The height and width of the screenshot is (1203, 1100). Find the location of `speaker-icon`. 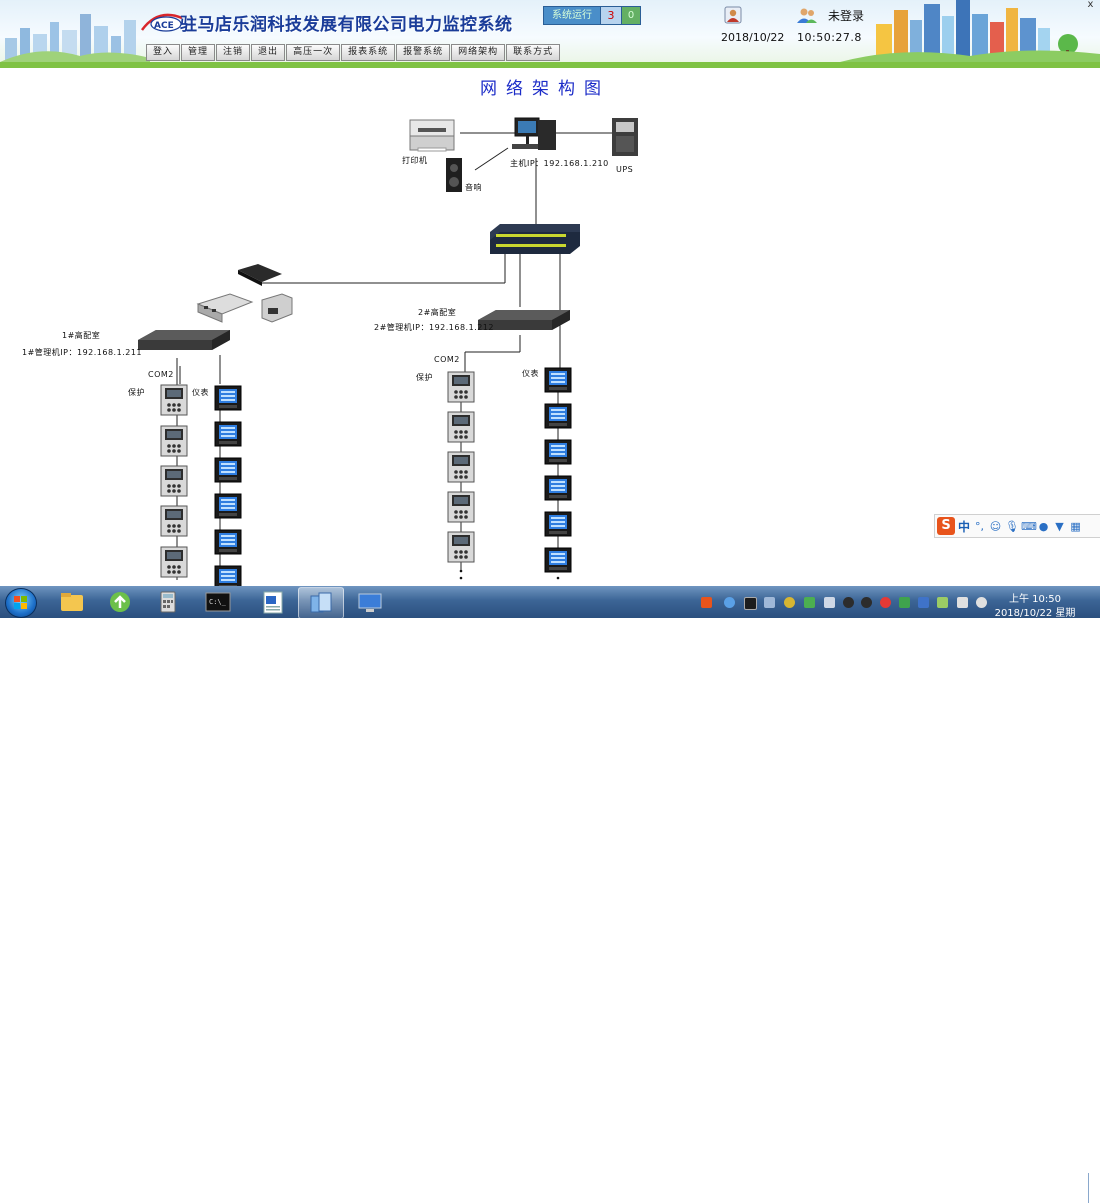

speaker-icon is located at coordinates (454, 175).